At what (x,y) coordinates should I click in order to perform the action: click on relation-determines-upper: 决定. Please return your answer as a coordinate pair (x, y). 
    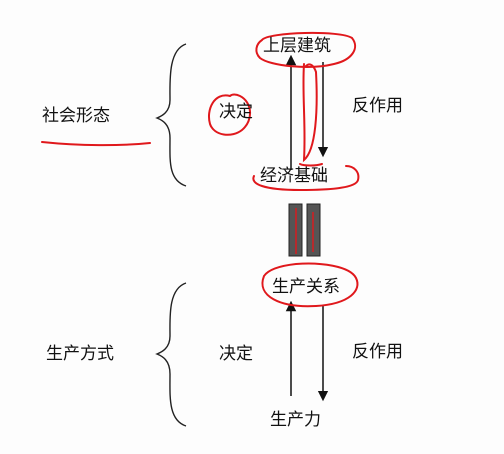
    Looking at the image, I should click on (236, 112).